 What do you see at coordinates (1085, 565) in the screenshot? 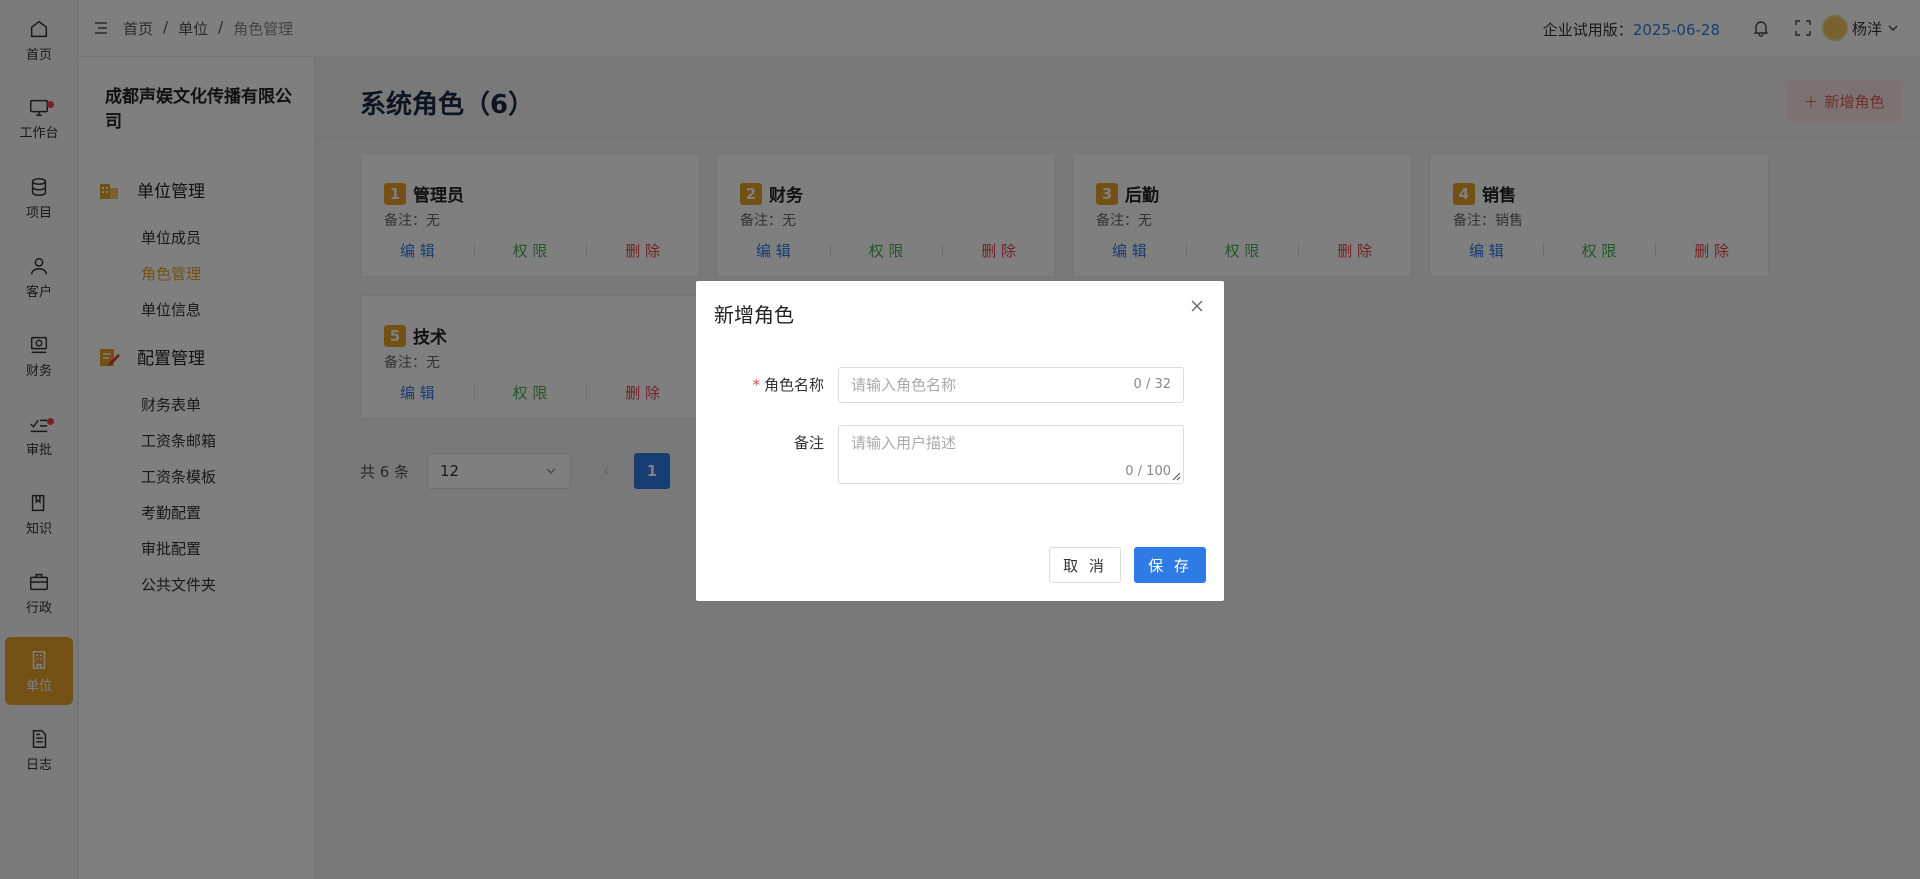
I see `cancel-button: 取 消` at bounding box center [1085, 565].